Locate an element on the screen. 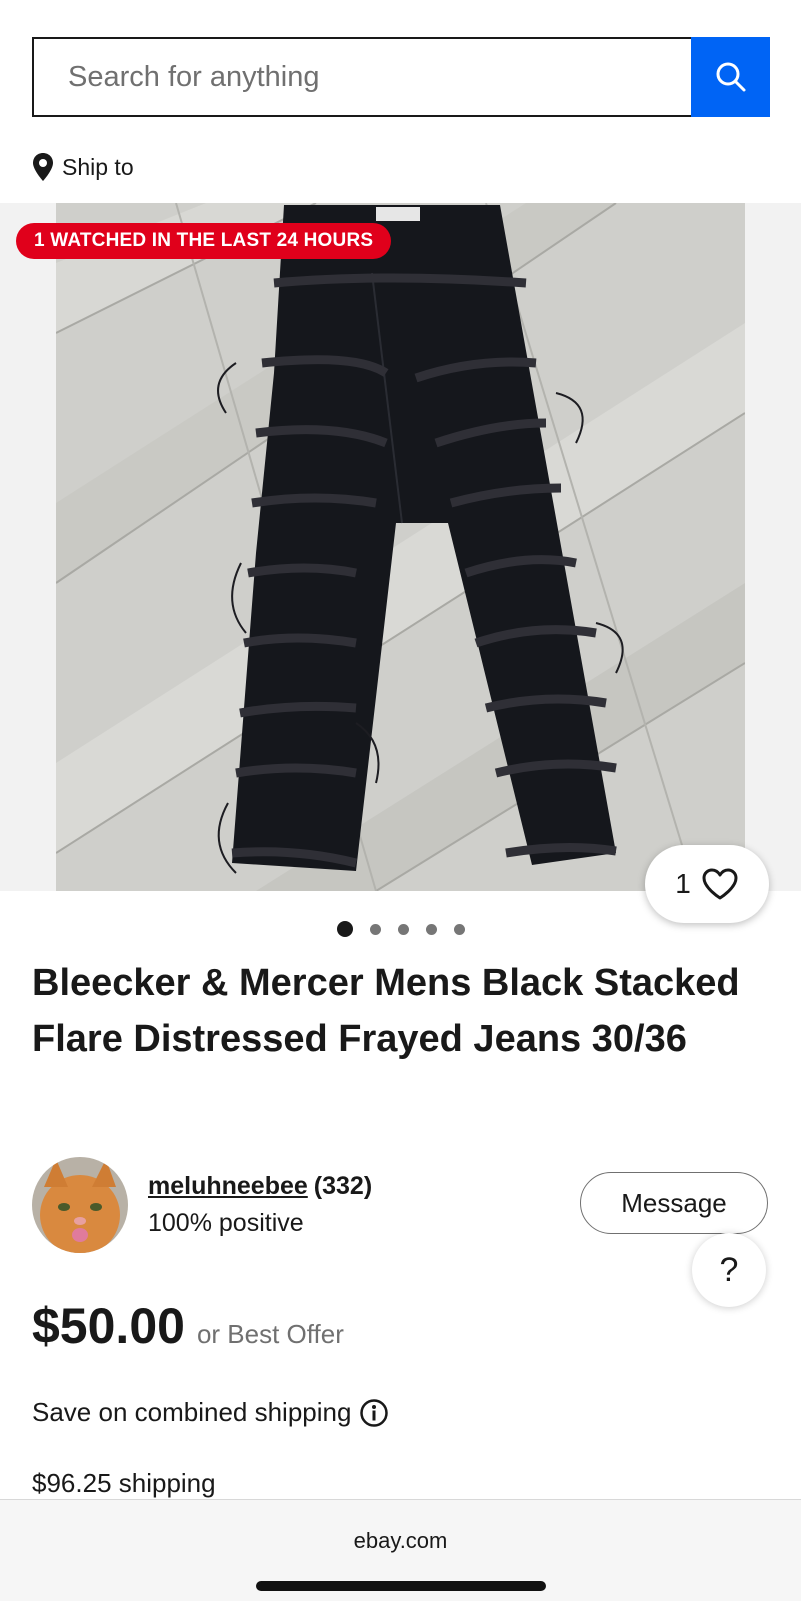  home-indicator is located at coordinates (401, 1586).